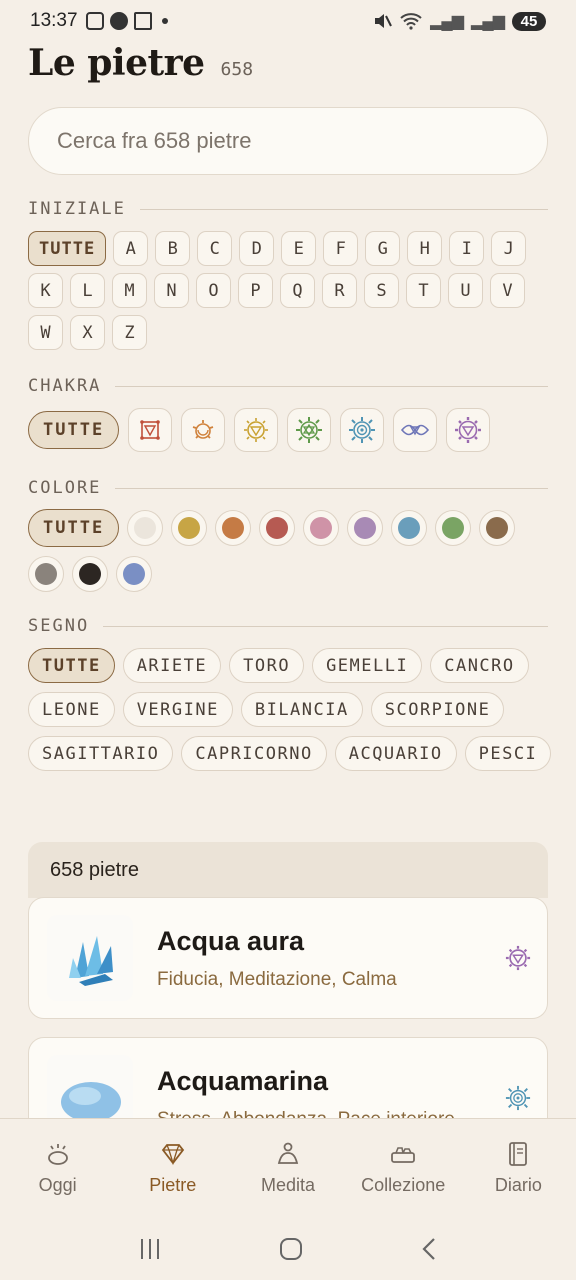  I want to click on sign-chip-scorpione: SCORPIONE, so click(437, 709).